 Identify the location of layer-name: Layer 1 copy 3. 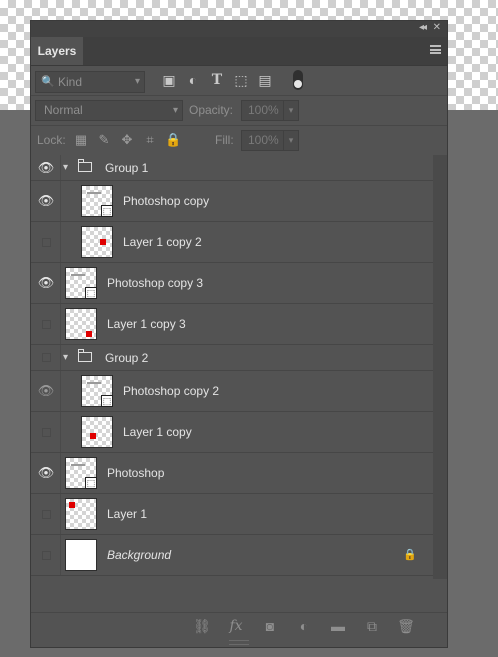
(146, 324).